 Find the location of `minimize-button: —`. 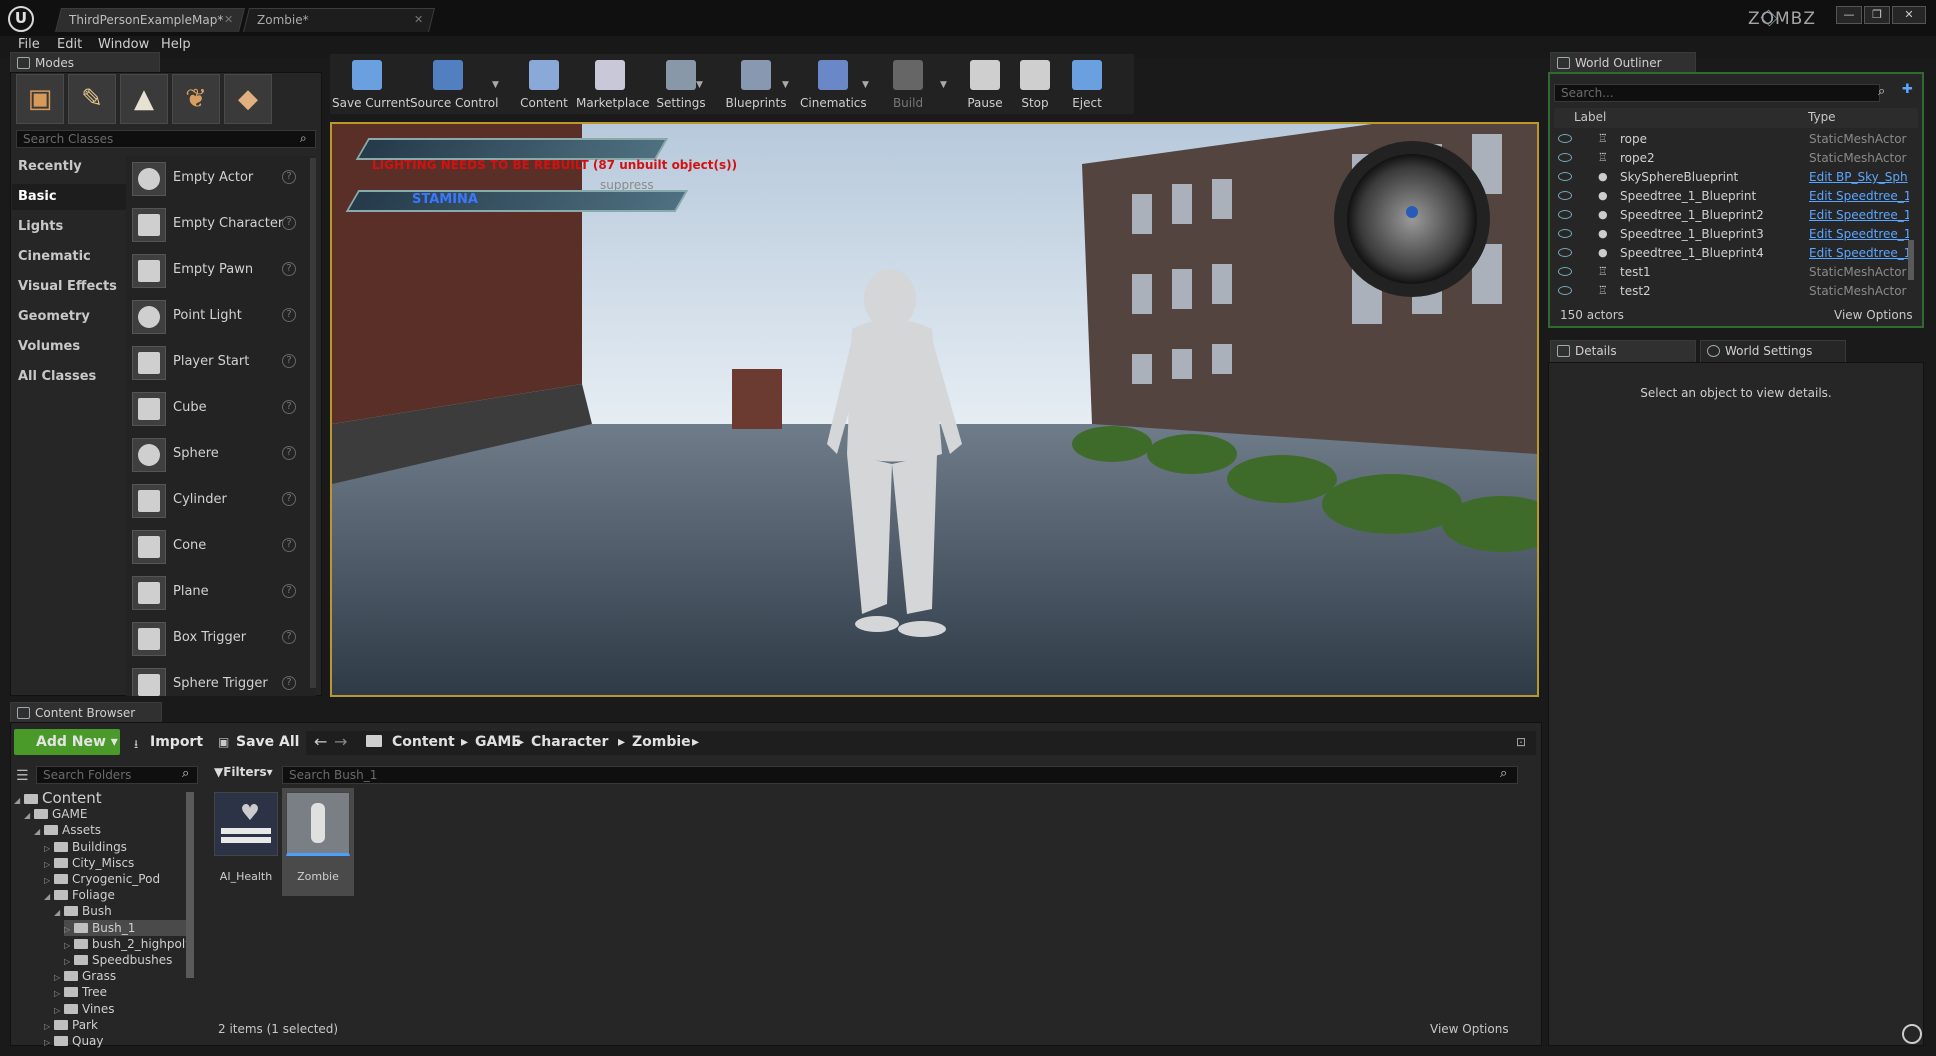

minimize-button: — is located at coordinates (1849, 15).